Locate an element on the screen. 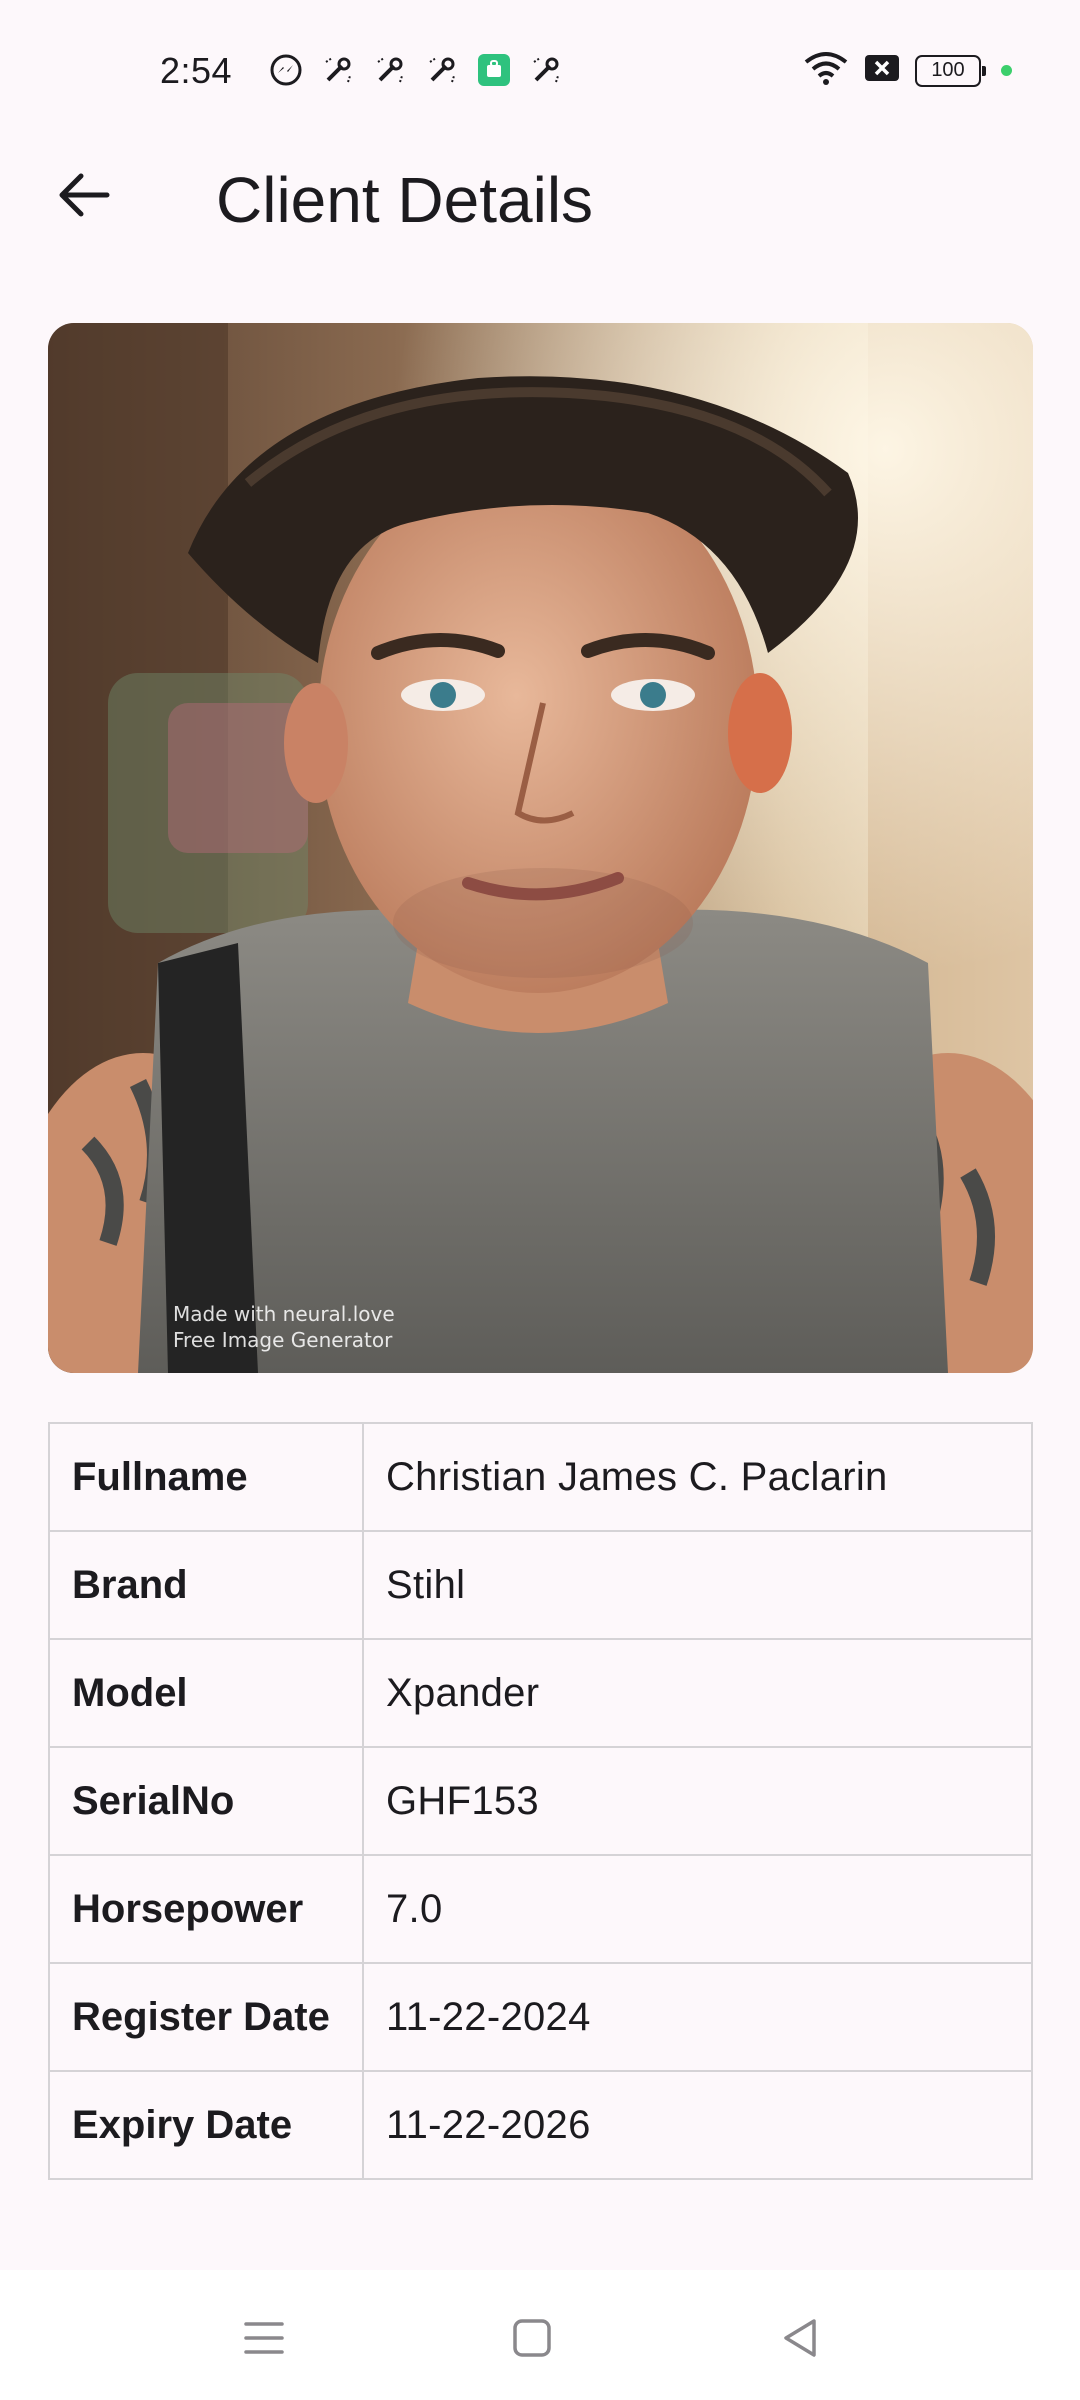 The image size is (1080, 2400). row-label: Model is located at coordinates (206, 1693).